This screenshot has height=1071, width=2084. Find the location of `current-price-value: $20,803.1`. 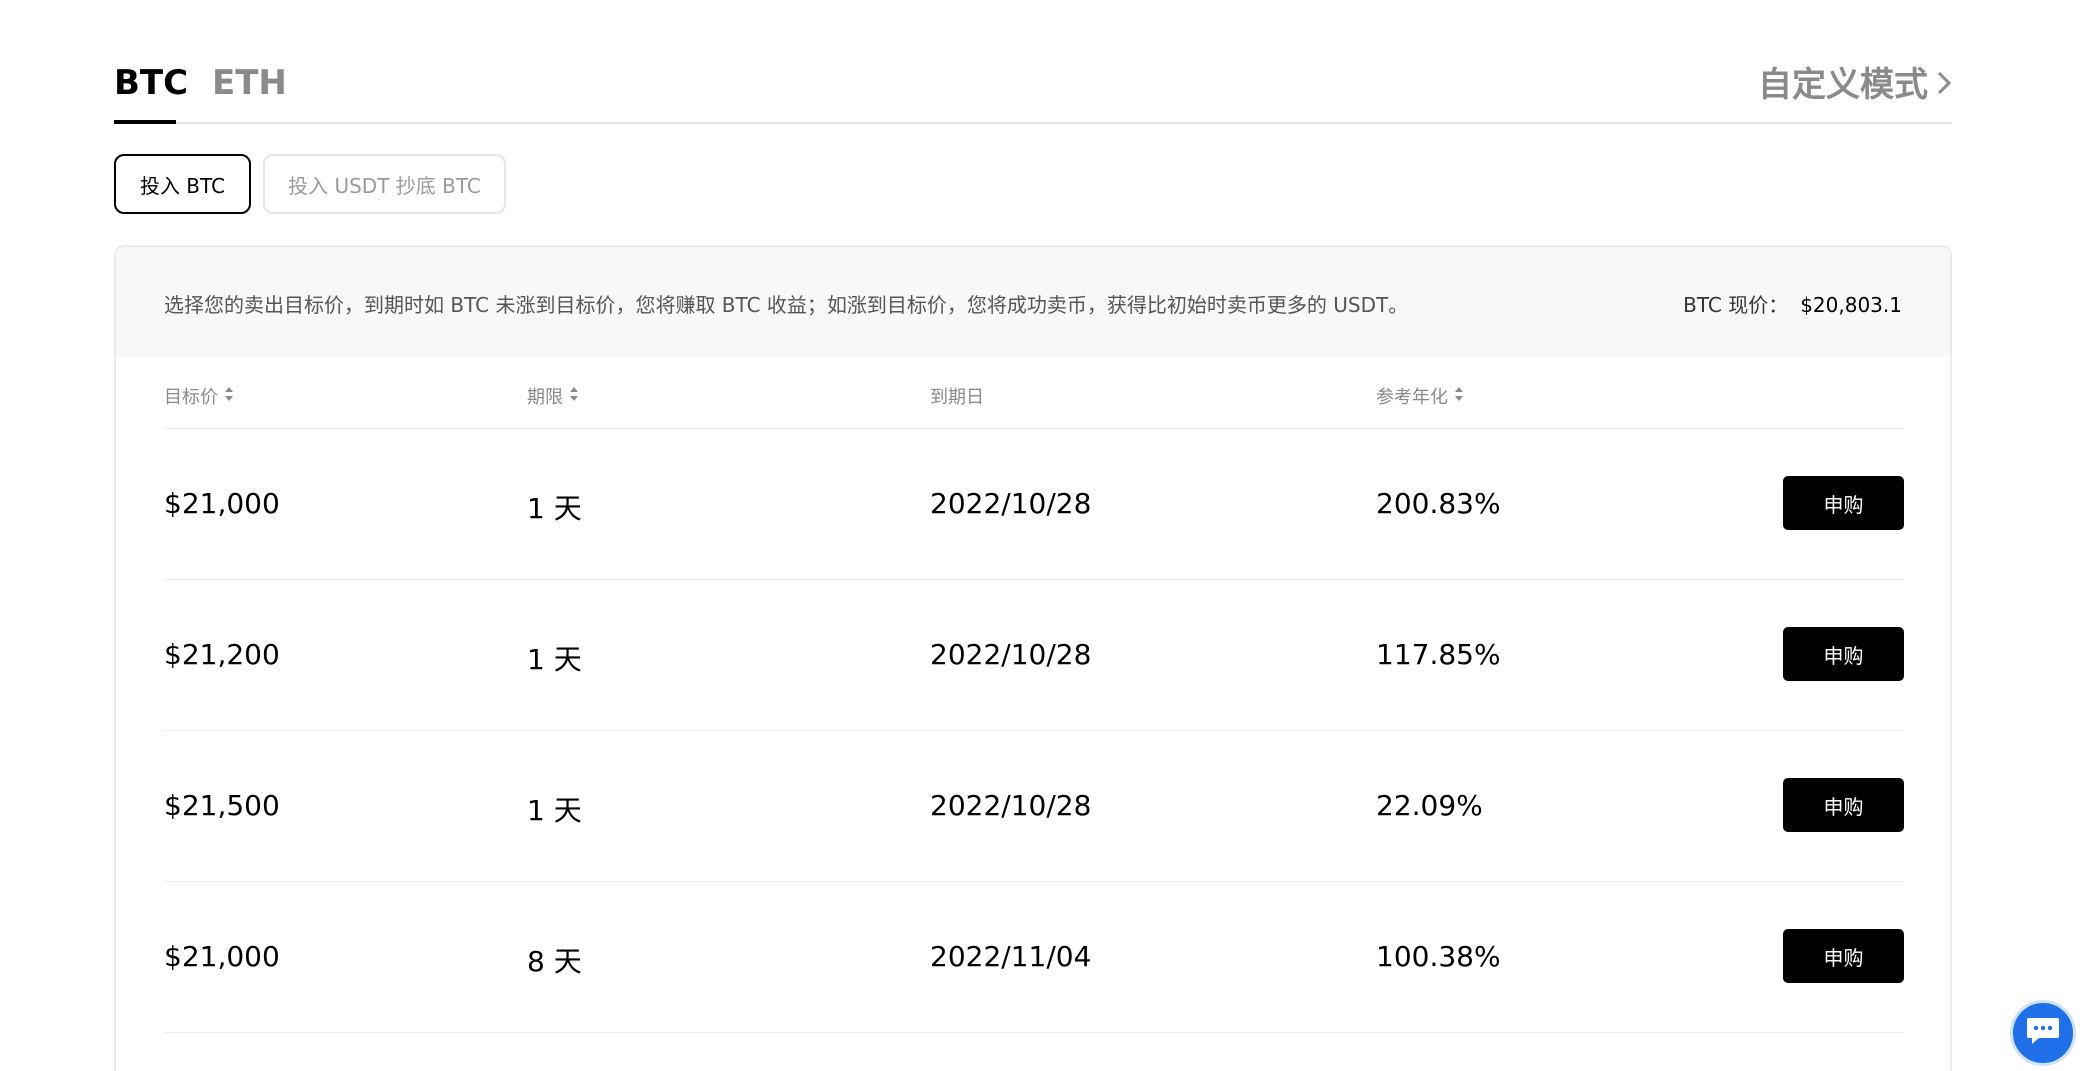

current-price-value: $20,803.1 is located at coordinates (1851, 305).